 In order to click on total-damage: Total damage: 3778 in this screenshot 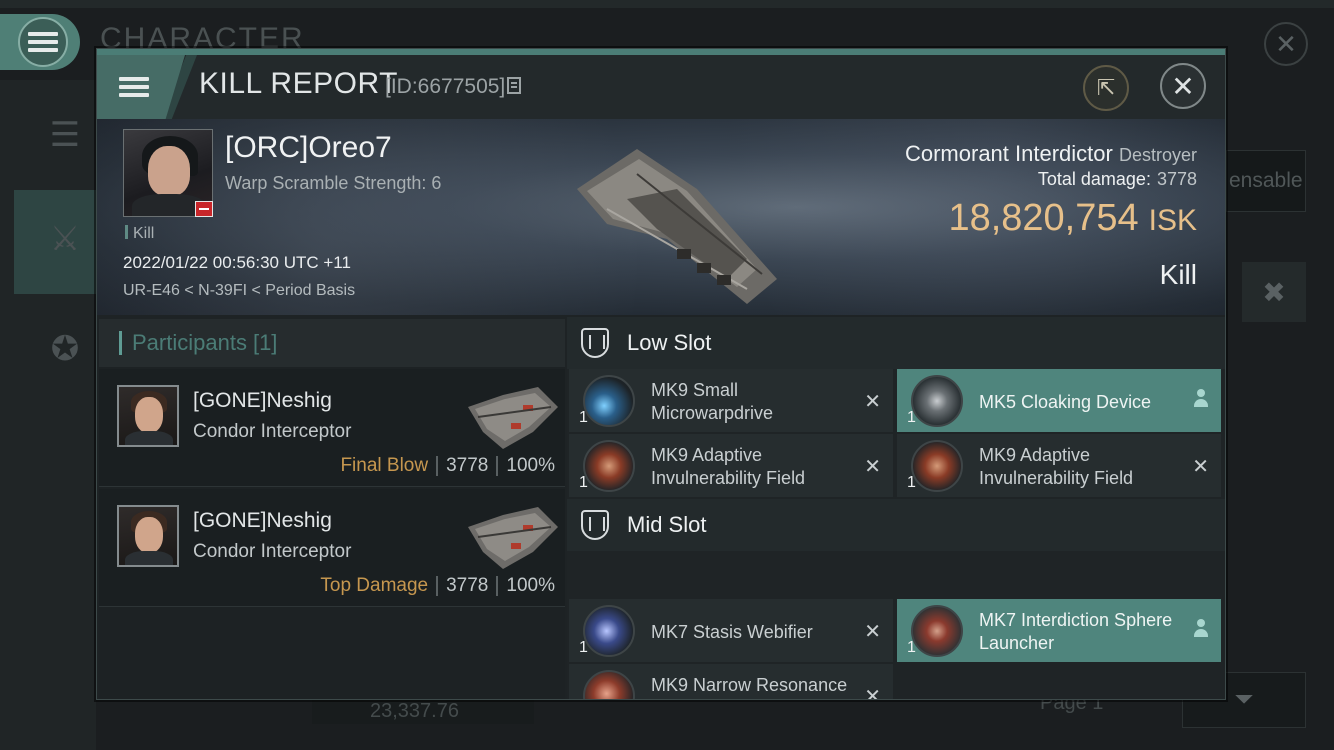, I will do `click(1117, 179)`.